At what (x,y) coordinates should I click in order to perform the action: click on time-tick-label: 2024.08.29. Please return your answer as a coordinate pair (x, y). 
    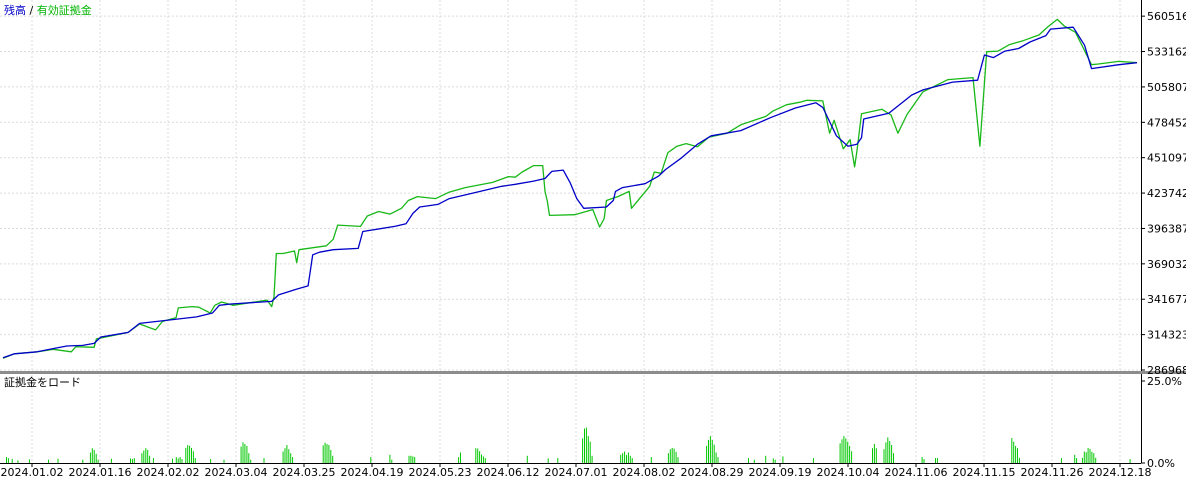
    Looking at the image, I should click on (712, 472).